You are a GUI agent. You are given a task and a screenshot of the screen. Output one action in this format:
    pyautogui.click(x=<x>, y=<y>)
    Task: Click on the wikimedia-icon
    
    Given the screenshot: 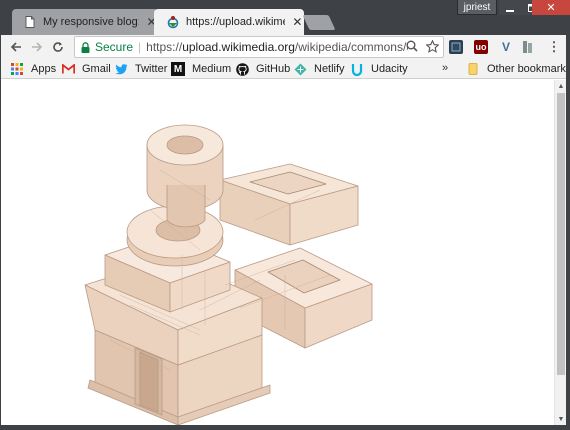 What is the action you would take?
    pyautogui.click(x=173, y=22)
    